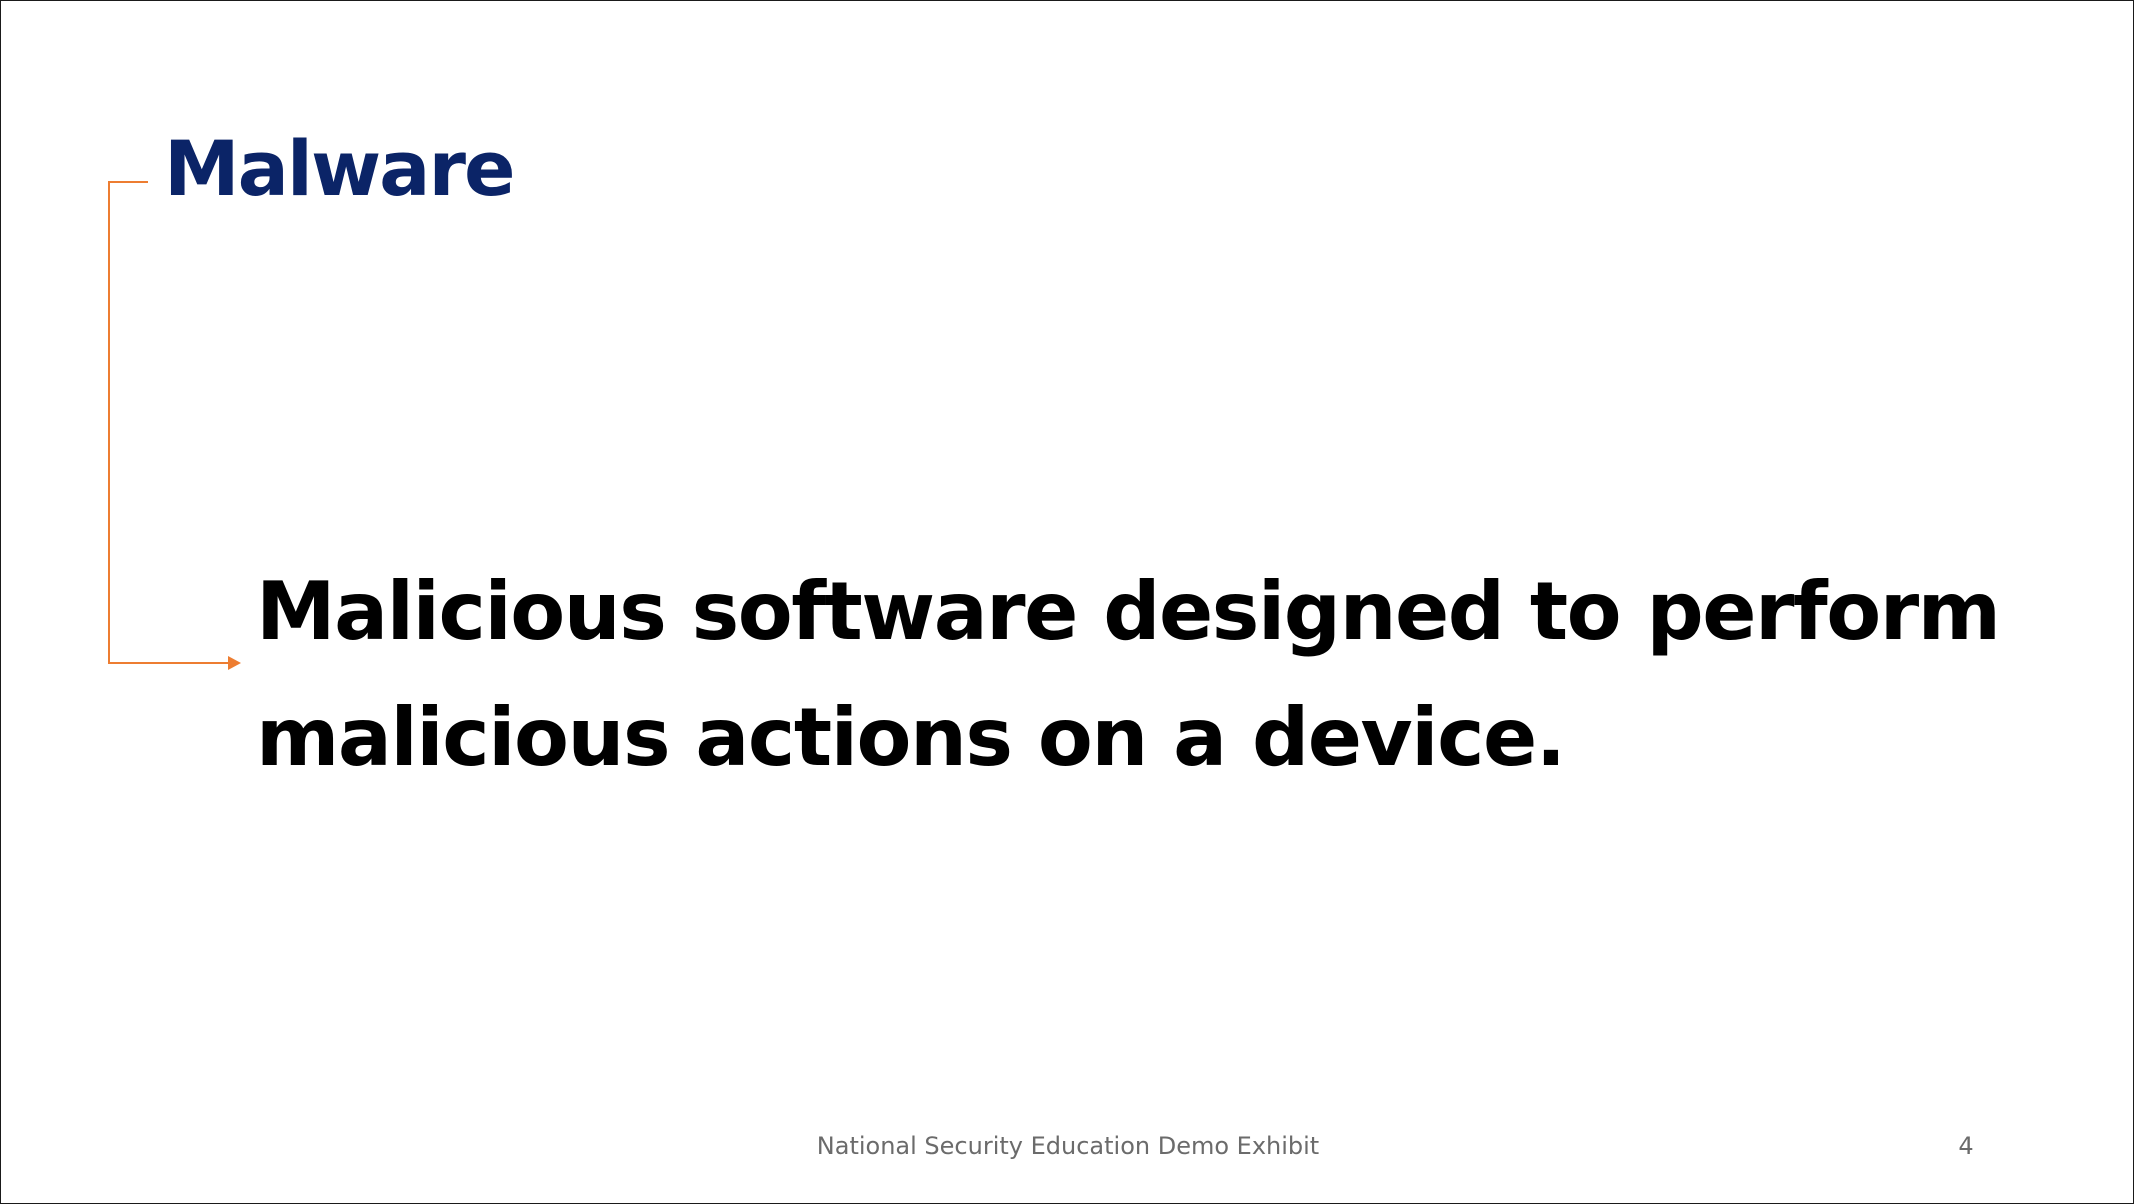 This screenshot has height=1204, width=2134. Describe the element at coordinates (1966, 1146) in the screenshot. I see `page-number: 4` at that location.